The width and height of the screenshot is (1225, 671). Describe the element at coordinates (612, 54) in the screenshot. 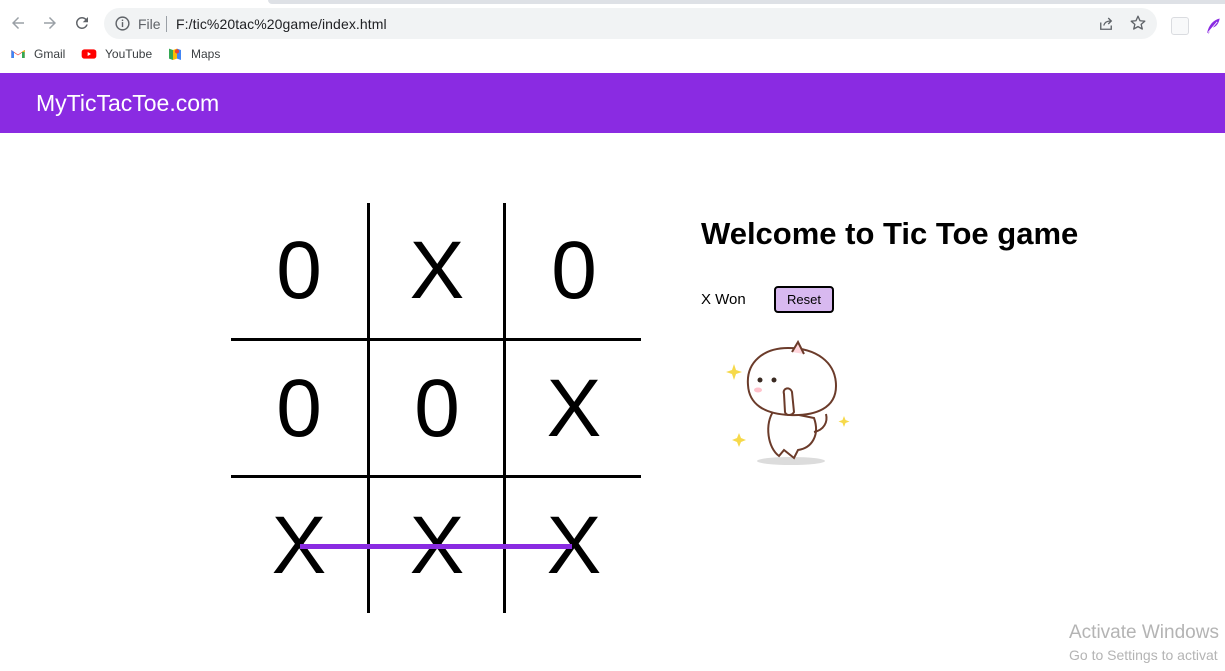

I see `bookmarks-bar: Gmail YouTube Maps` at that location.